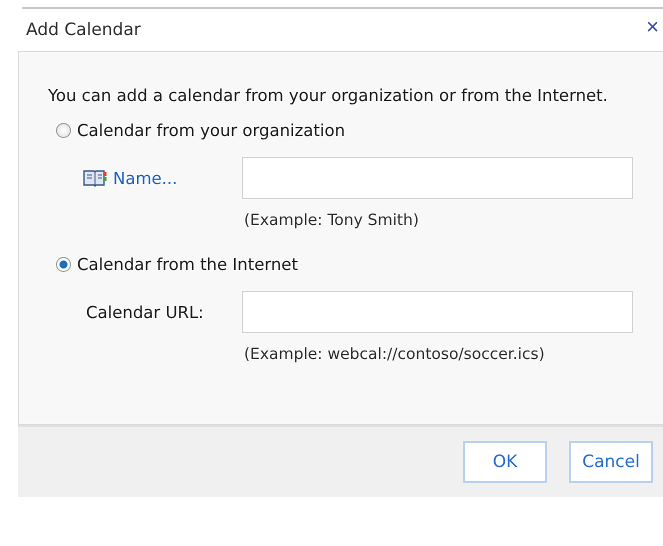  I want to click on field-label: Calendar URL:, so click(145, 312).